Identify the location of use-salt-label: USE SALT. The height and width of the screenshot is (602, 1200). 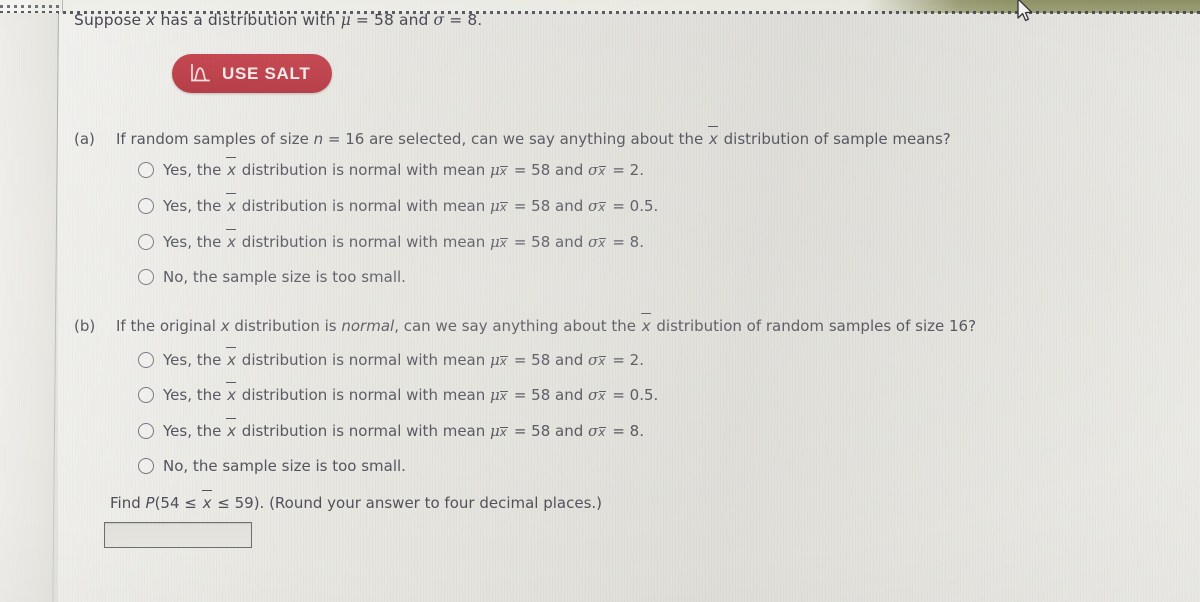
(266, 73).